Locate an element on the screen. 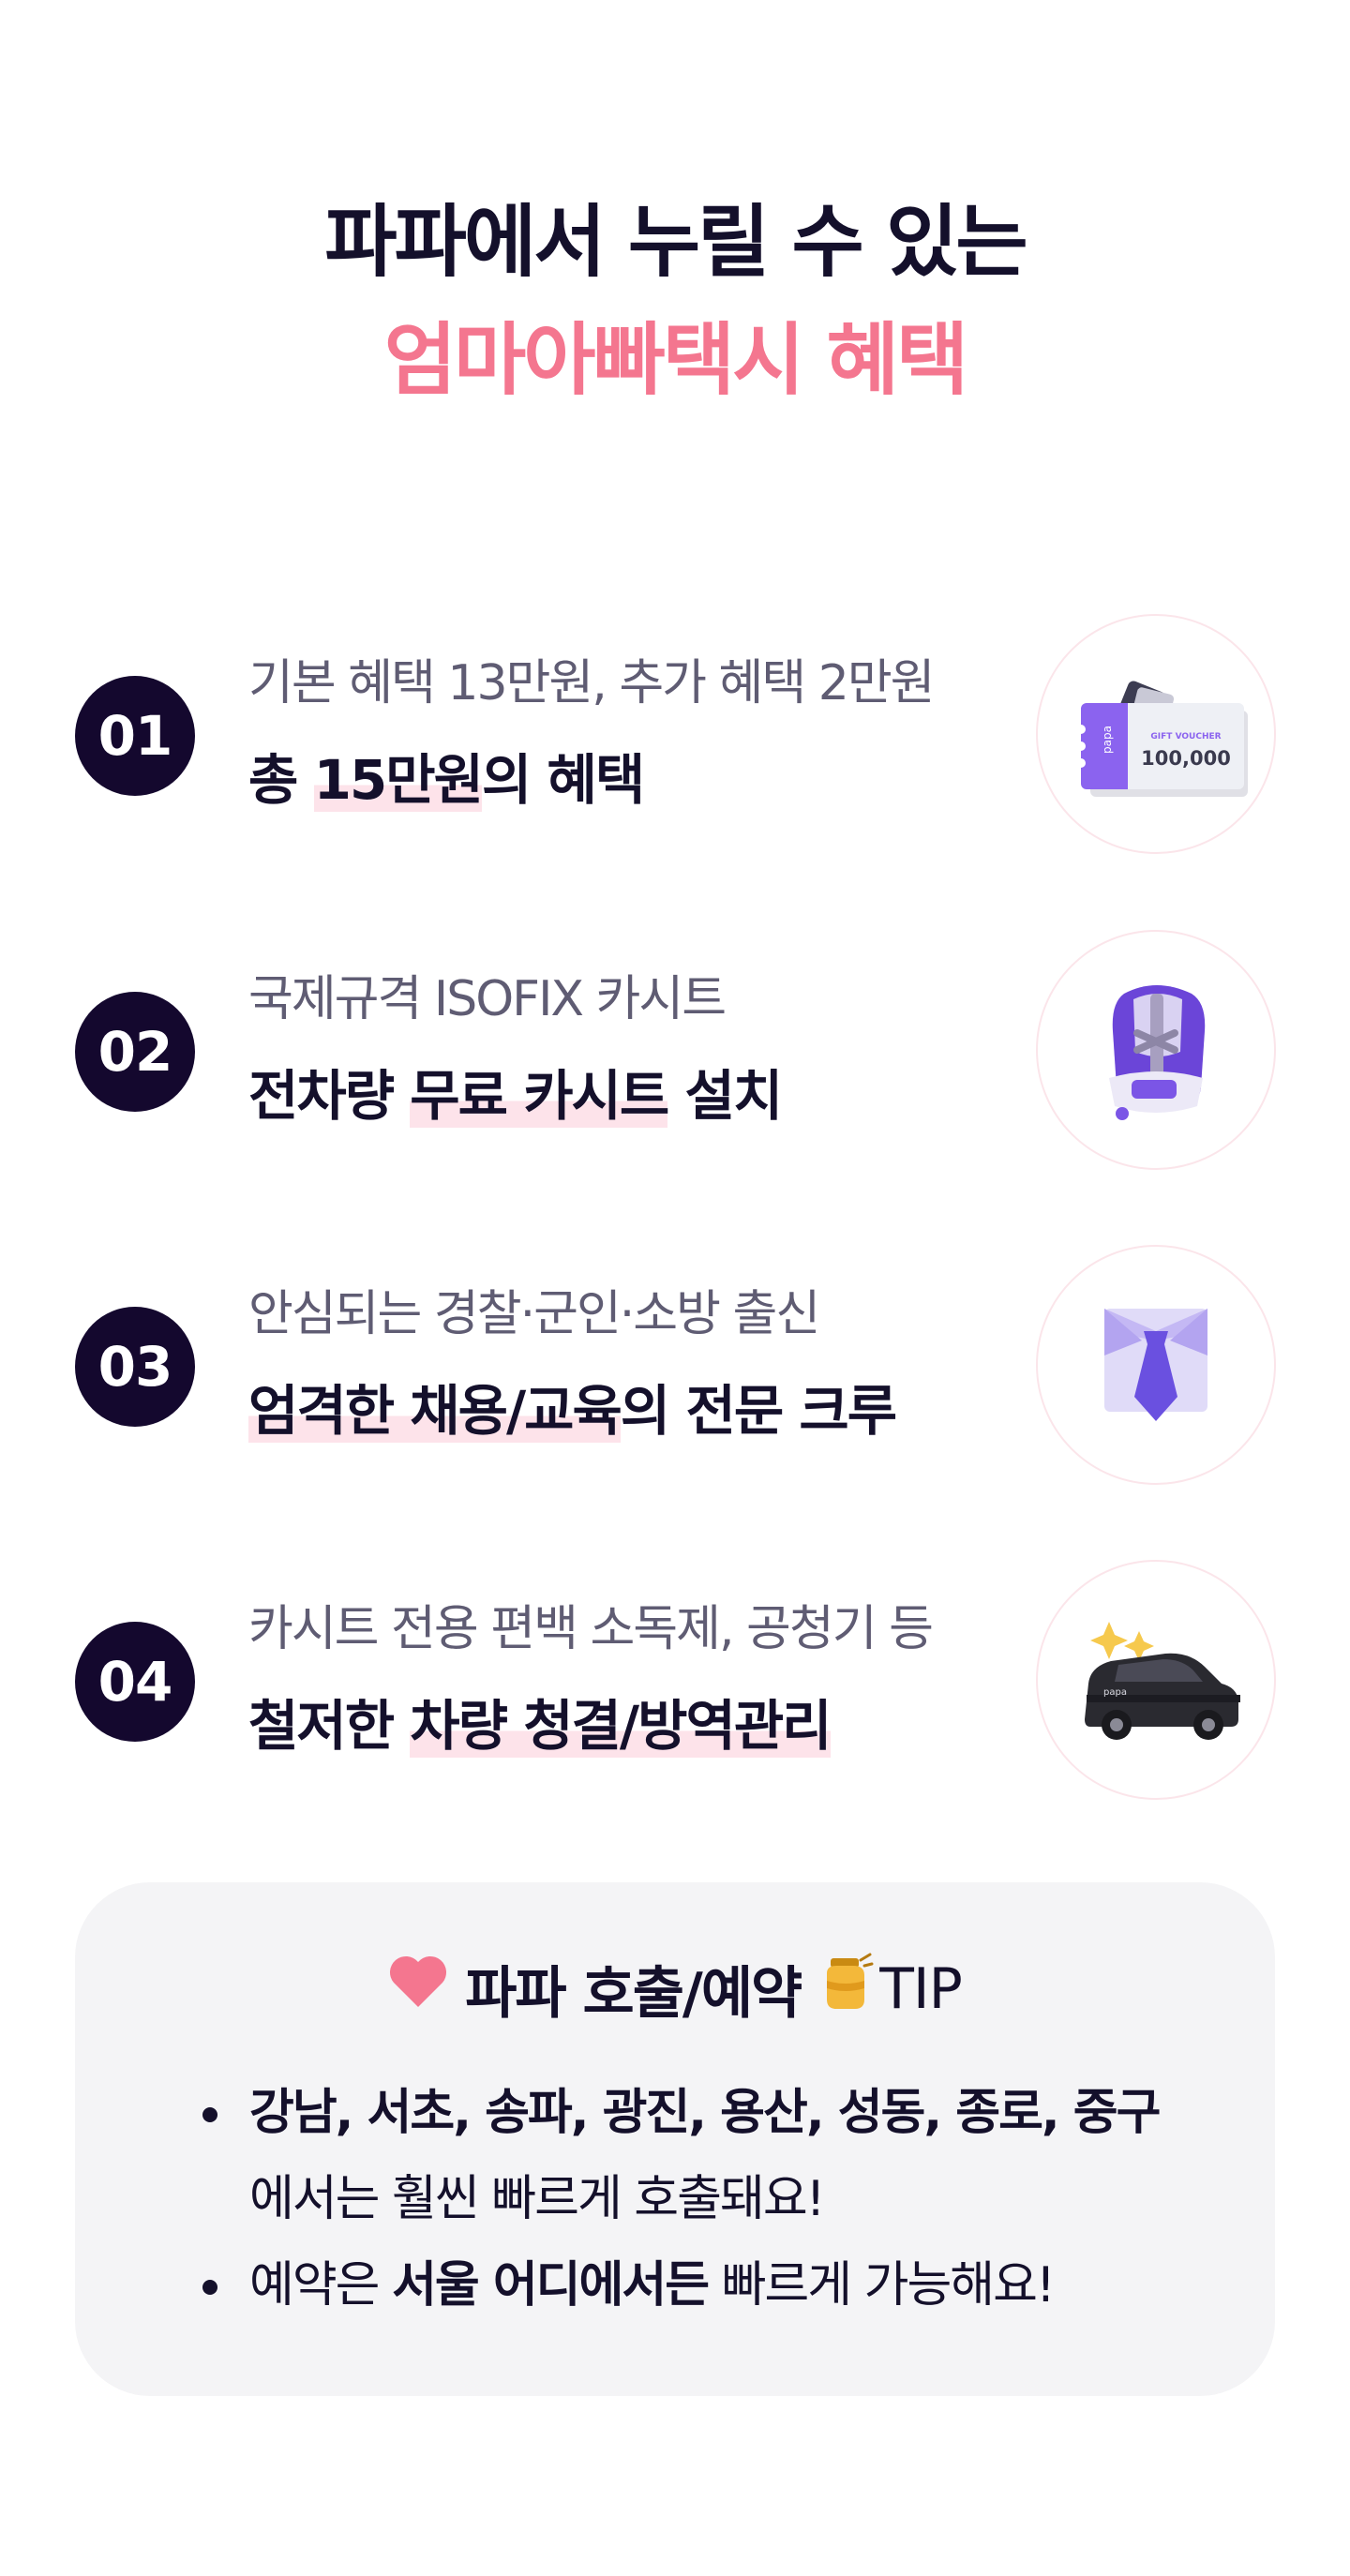 The width and height of the screenshot is (1350, 2576). benefit-title: 철저한 차량 청결/방역관리 is located at coordinates (540, 1726).